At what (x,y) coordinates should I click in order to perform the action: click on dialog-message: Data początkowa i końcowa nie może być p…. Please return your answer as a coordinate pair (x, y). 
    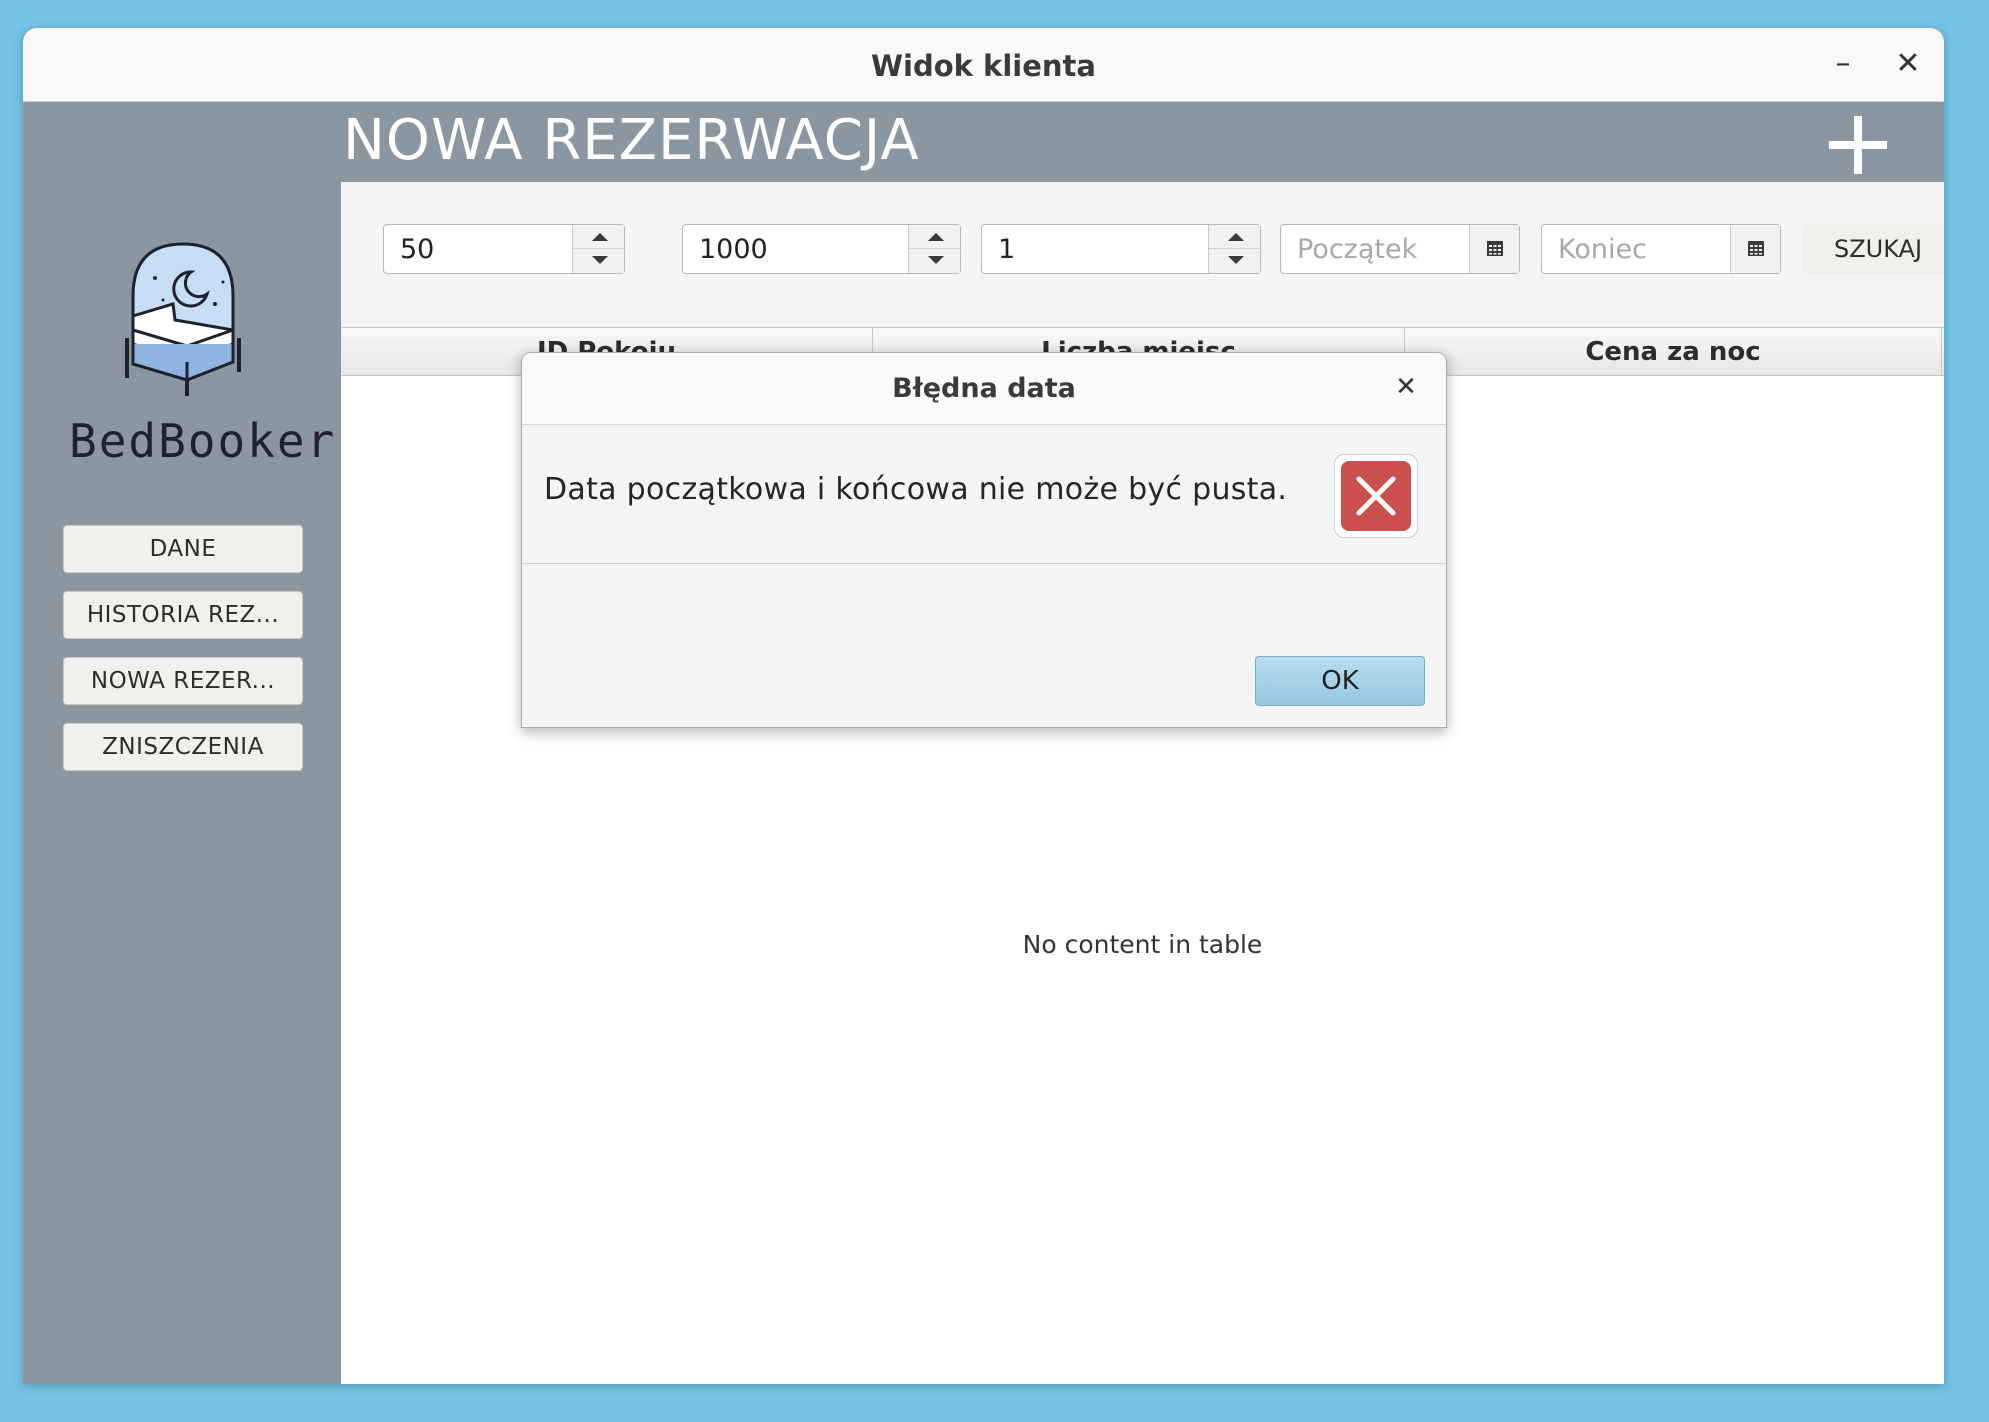
    Looking at the image, I should click on (916, 489).